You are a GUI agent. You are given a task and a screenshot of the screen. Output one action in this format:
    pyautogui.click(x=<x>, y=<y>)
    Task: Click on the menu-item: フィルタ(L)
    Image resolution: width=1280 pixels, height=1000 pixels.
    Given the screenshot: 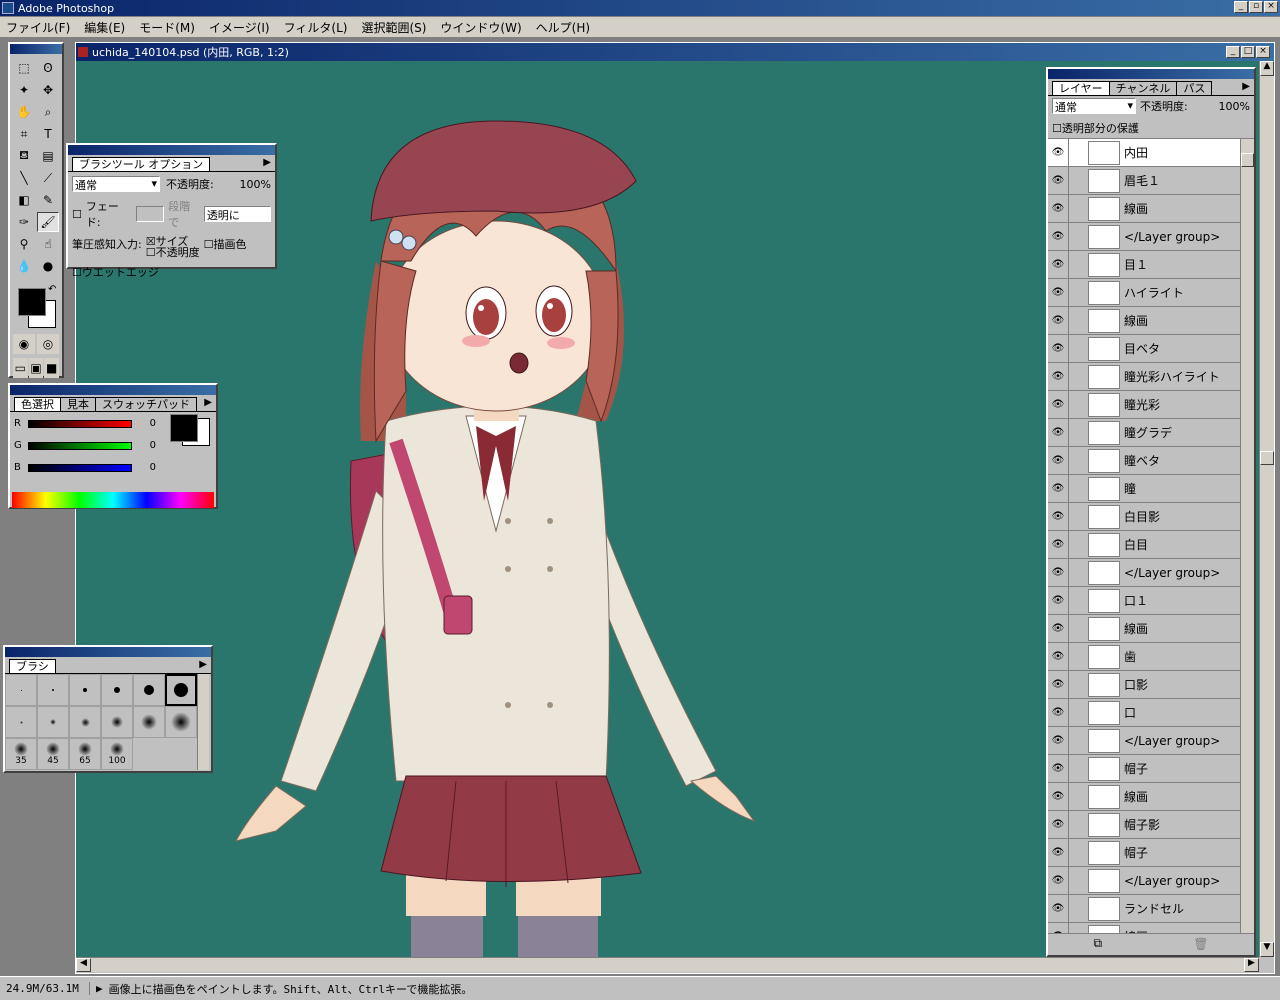 What is the action you would take?
    pyautogui.click(x=316, y=27)
    